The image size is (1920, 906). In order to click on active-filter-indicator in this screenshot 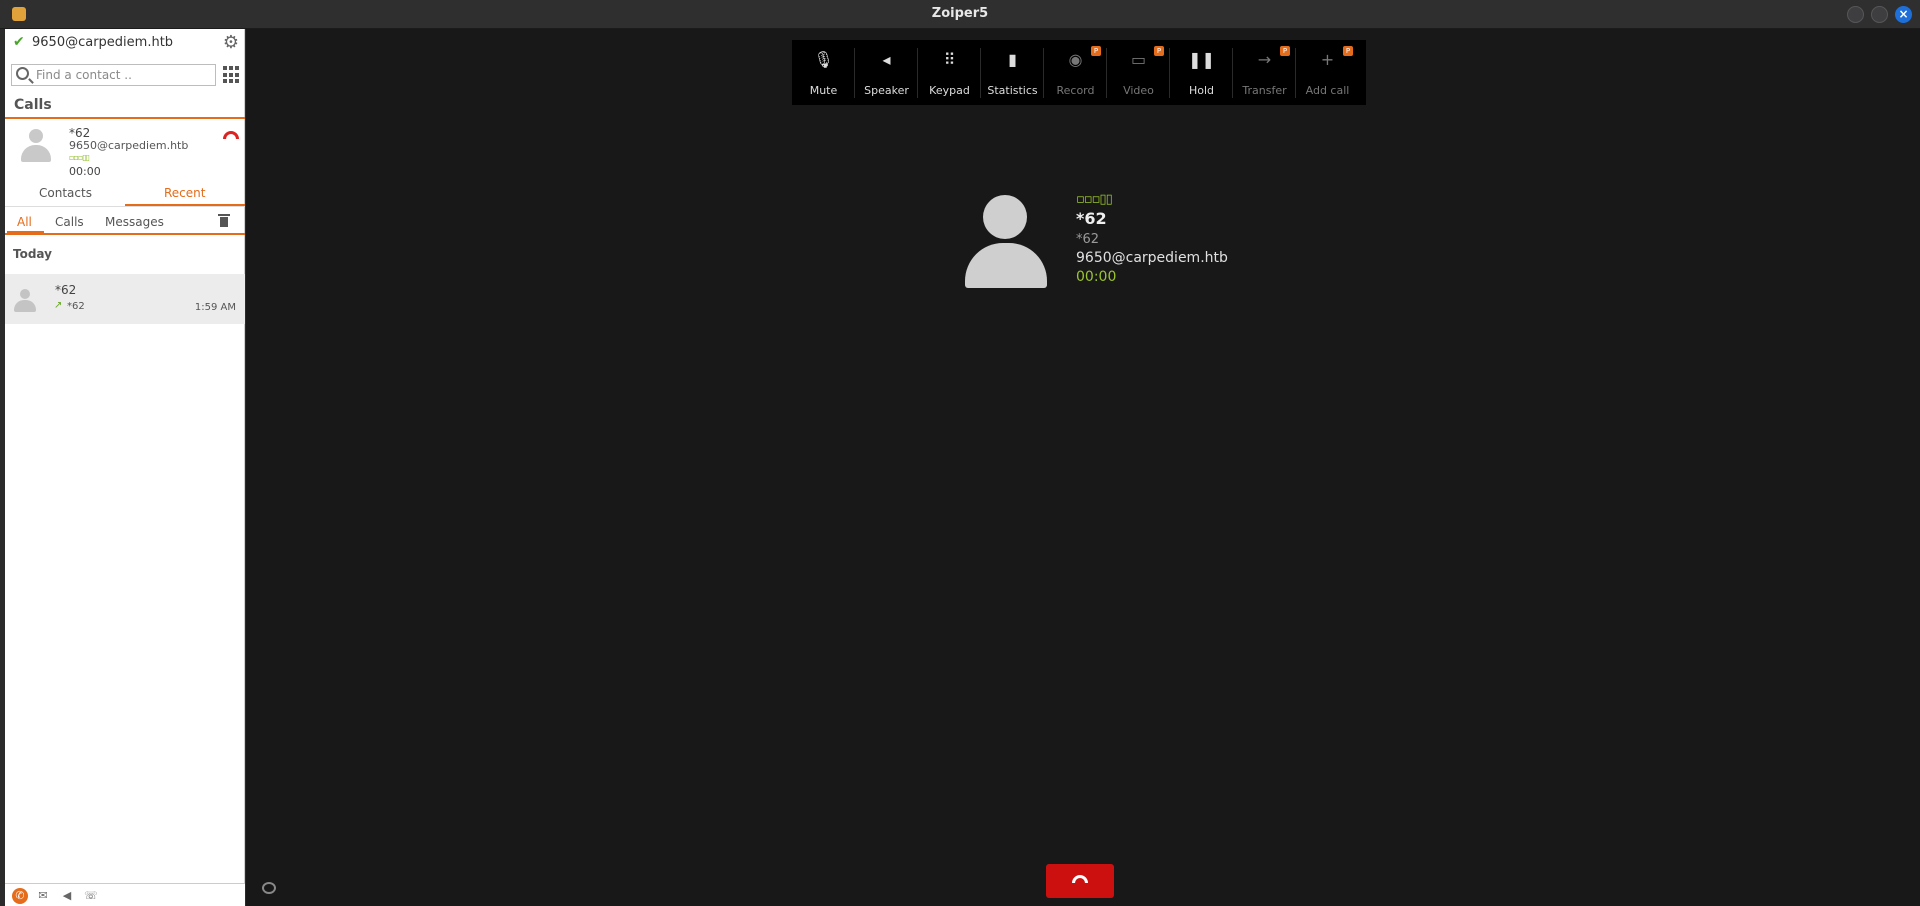, I will do `click(25, 232)`.